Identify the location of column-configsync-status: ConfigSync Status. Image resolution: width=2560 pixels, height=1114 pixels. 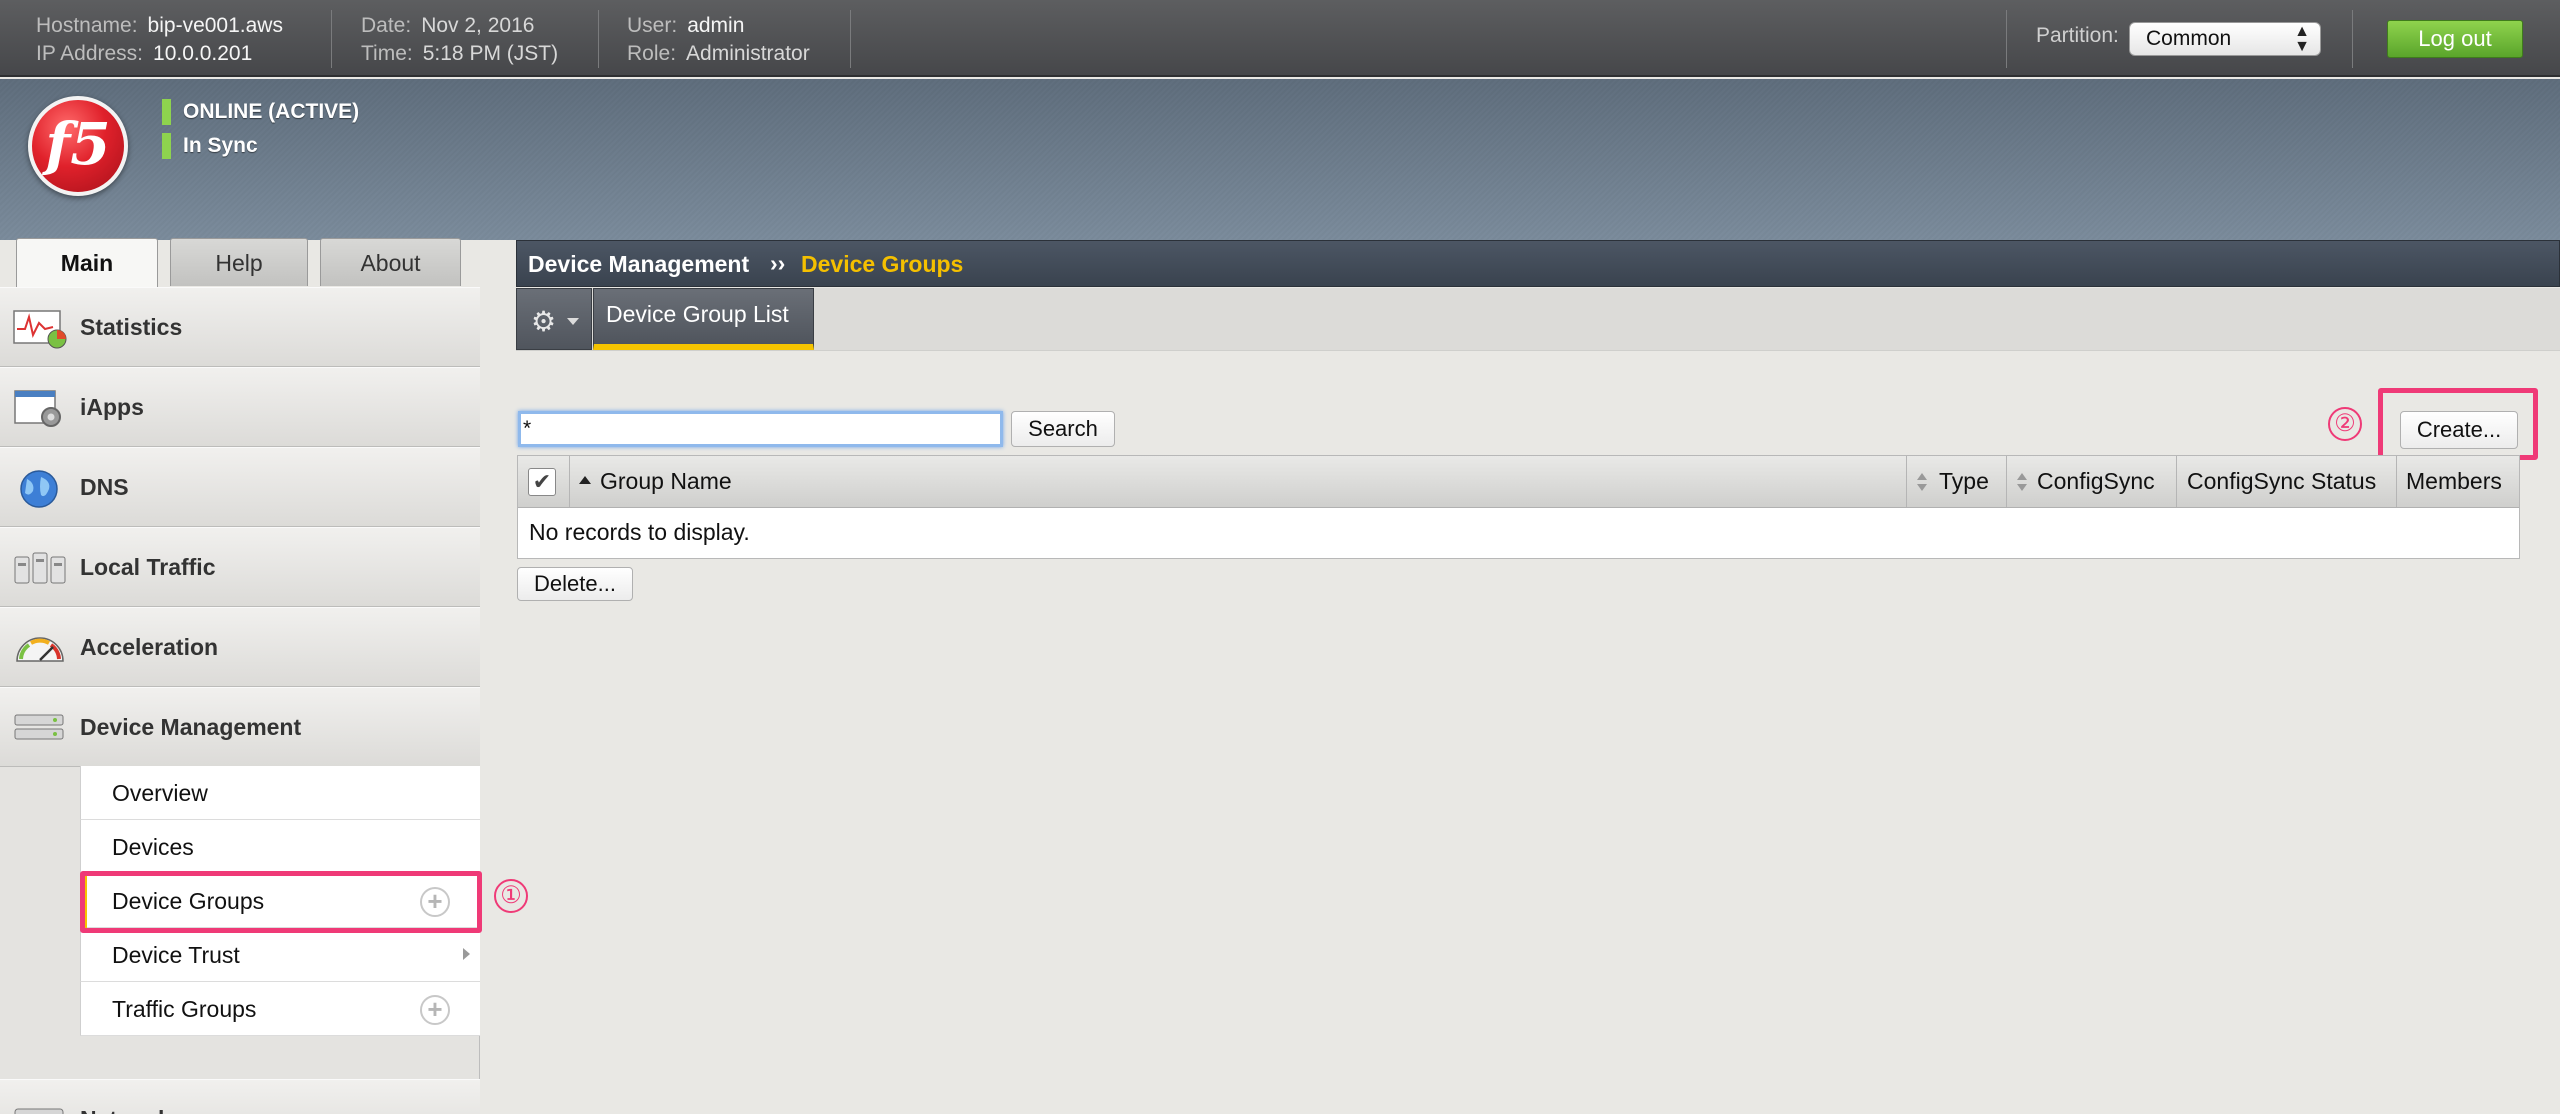
(2287, 481).